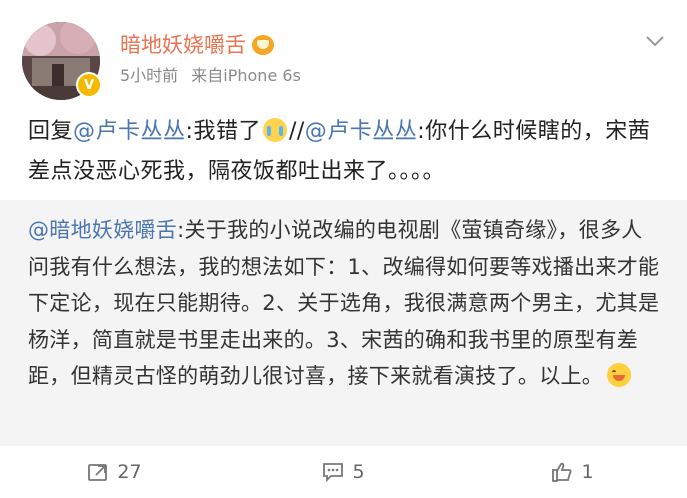 Image resolution: width=687 pixels, height=498 pixels. I want to click on post-meta: 5小时前 来自iPhone 6s, so click(210, 76).